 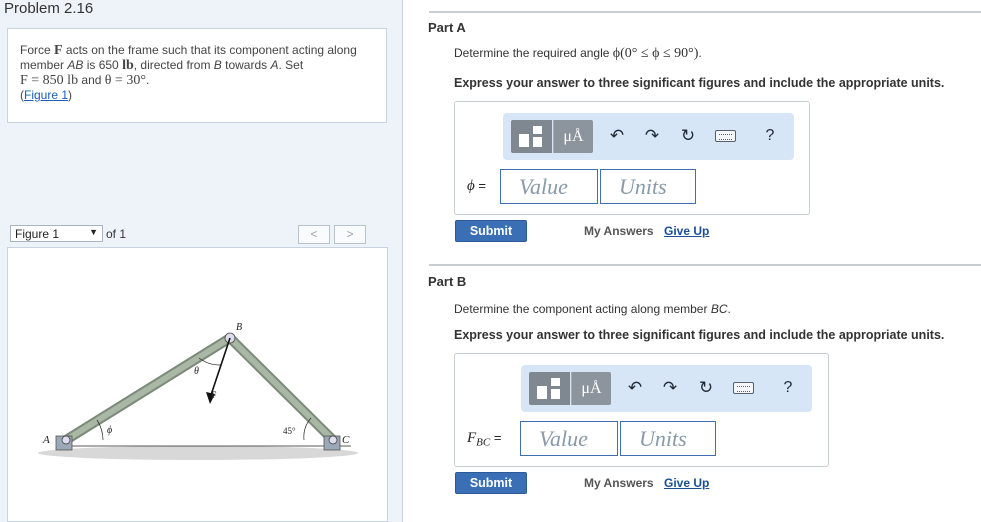 I want to click on frame-diagram: A B C F θ ϕ 45°, so click(x=198, y=391).